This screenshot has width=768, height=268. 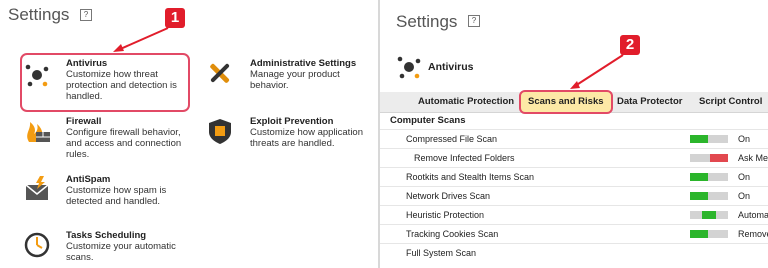 I want to click on setting-label: Heuristic Protection, so click(x=445, y=215).